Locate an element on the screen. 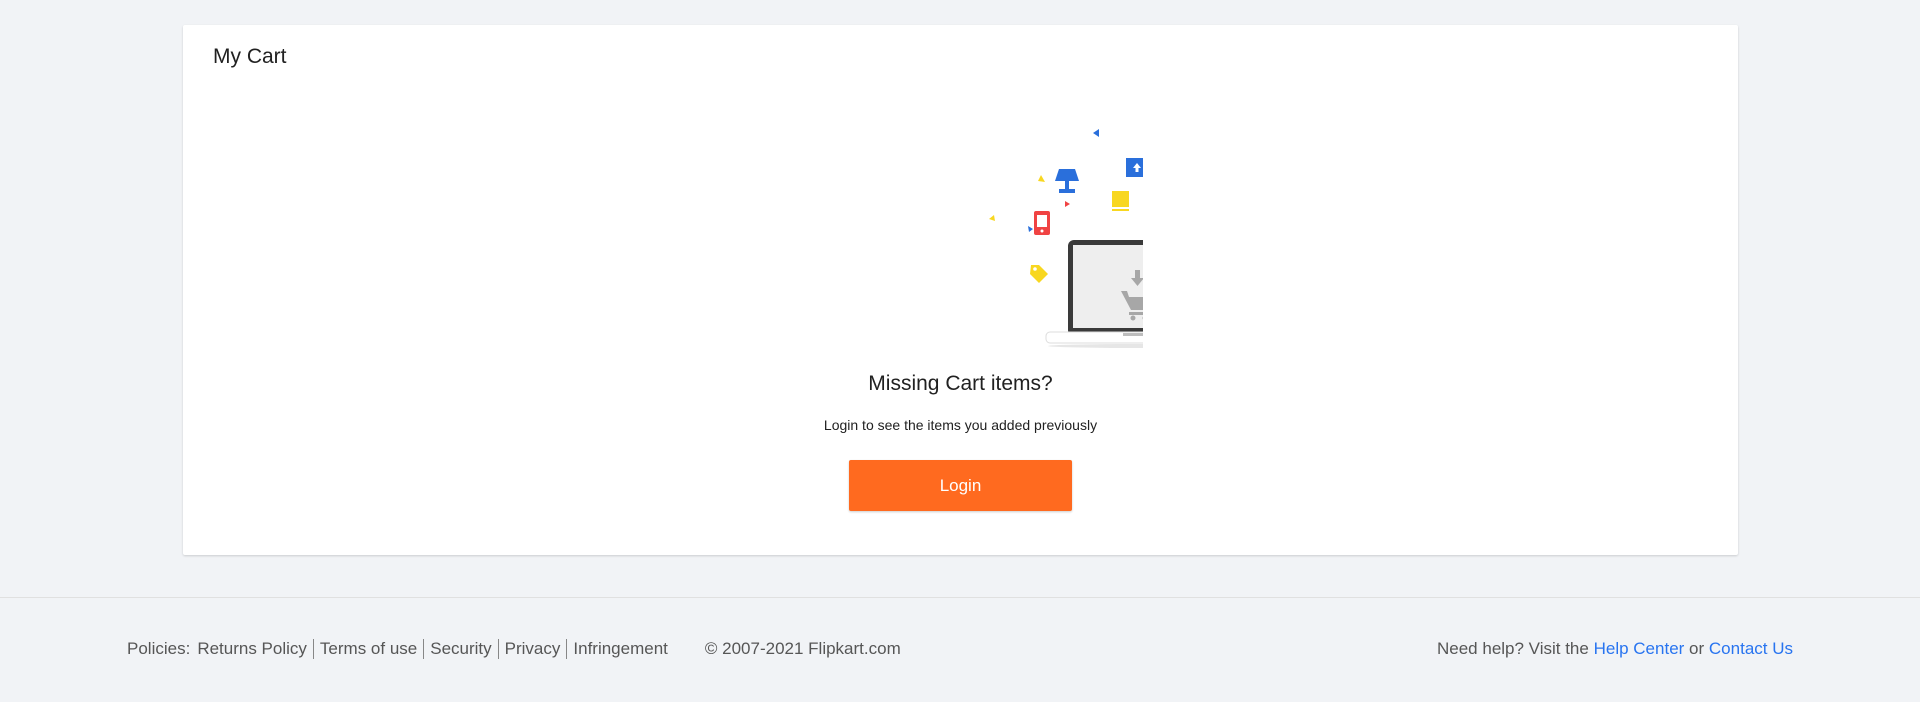  empty-cart-heading: Missing Cart items? is located at coordinates (960, 383).